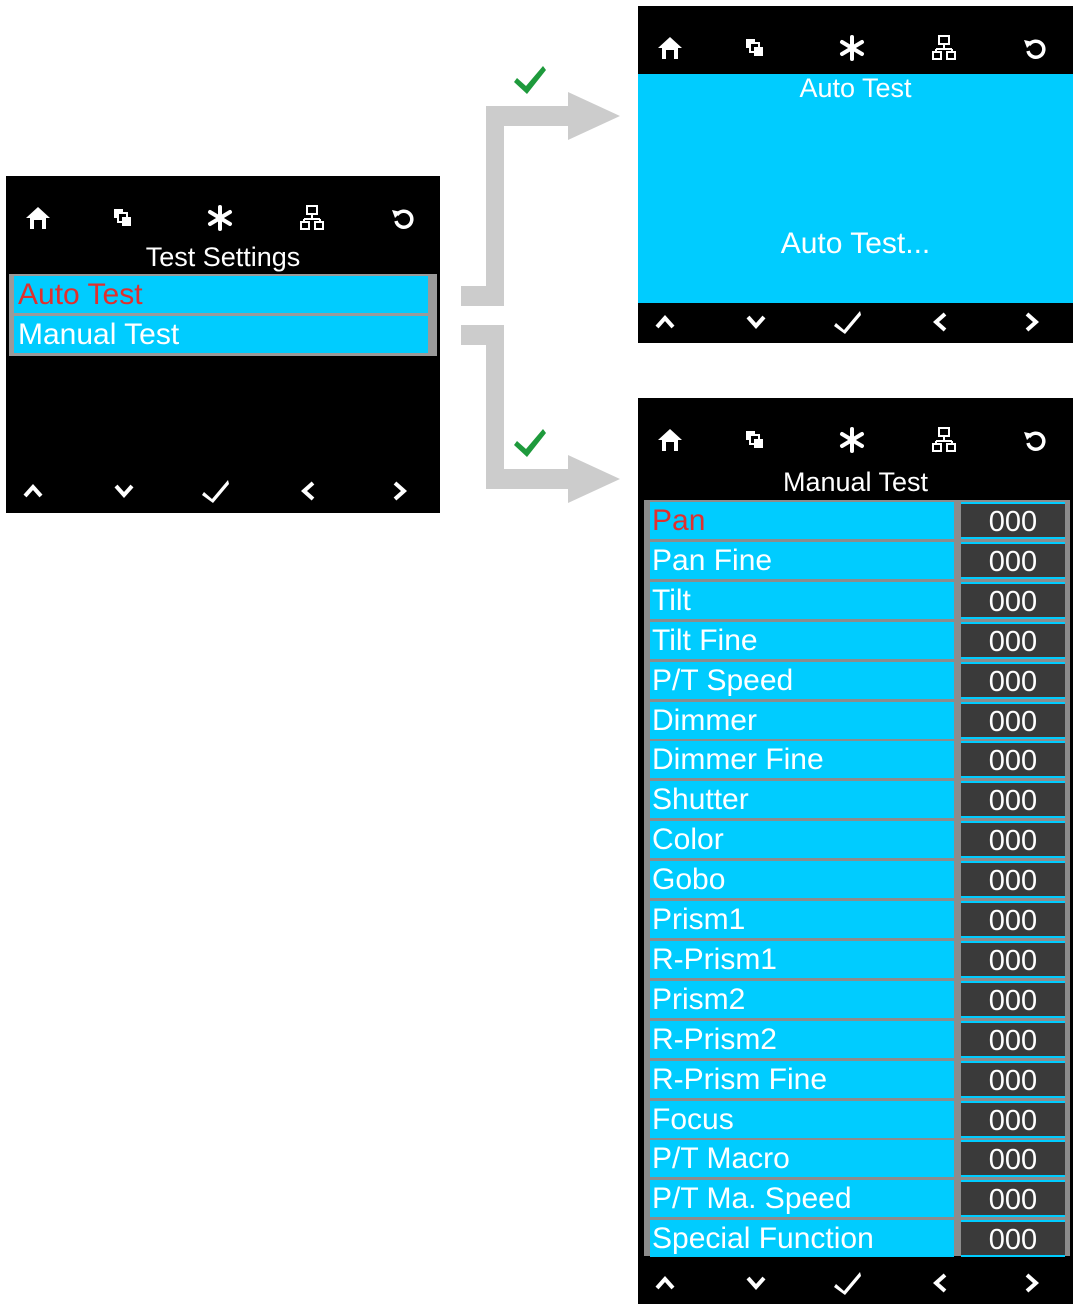 Image resolution: width=1077 pixels, height=1308 pixels. Describe the element at coordinates (802, 840) in the screenshot. I see `channel-label: Color` at that location.